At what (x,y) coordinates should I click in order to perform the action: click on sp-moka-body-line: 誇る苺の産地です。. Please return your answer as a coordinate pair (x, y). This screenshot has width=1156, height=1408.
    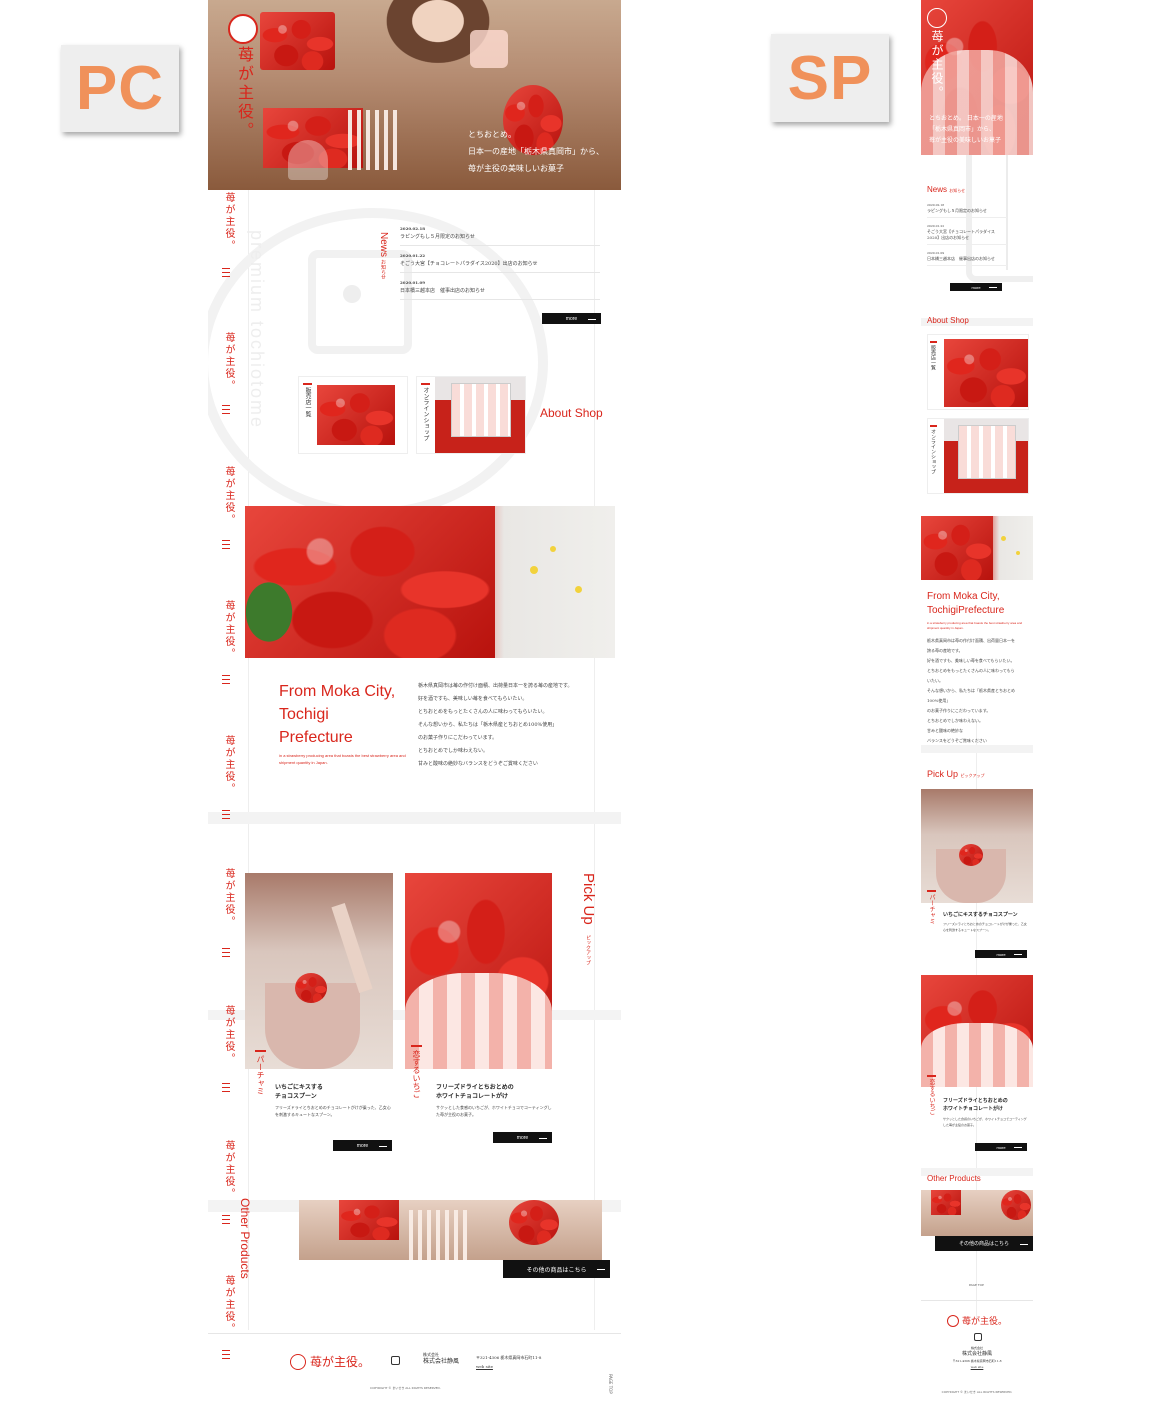
    Looking at the image, I should click on (945, 650).